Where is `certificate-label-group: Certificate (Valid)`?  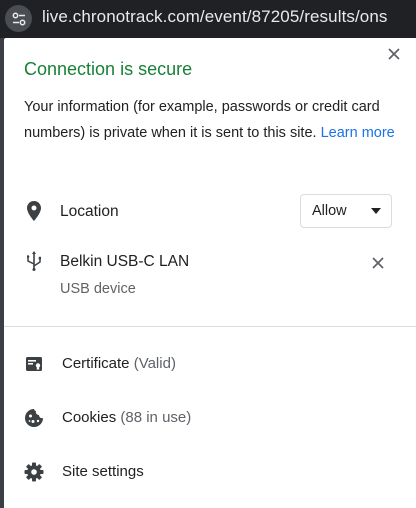 certificate-label-group: Certificate (Valid) is located at coordinates (119, 363).